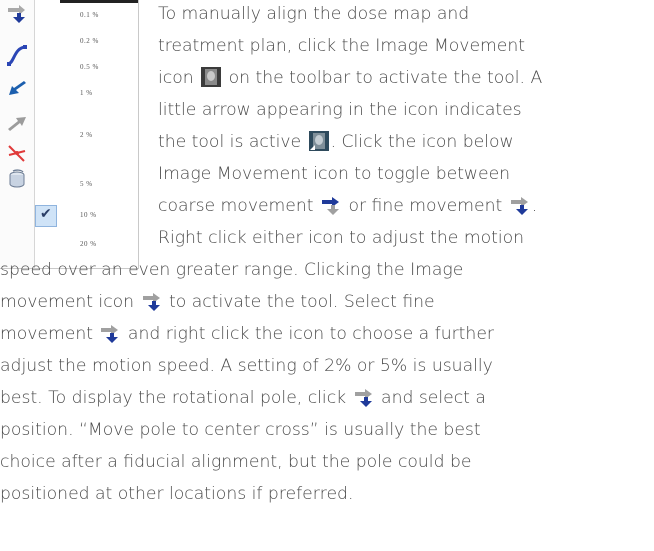 The height and width of the screenshot is (551, 654). Describe the element at coordinates (17, 123) in the screenshot. I see `gray-arrow-icon` at that location.